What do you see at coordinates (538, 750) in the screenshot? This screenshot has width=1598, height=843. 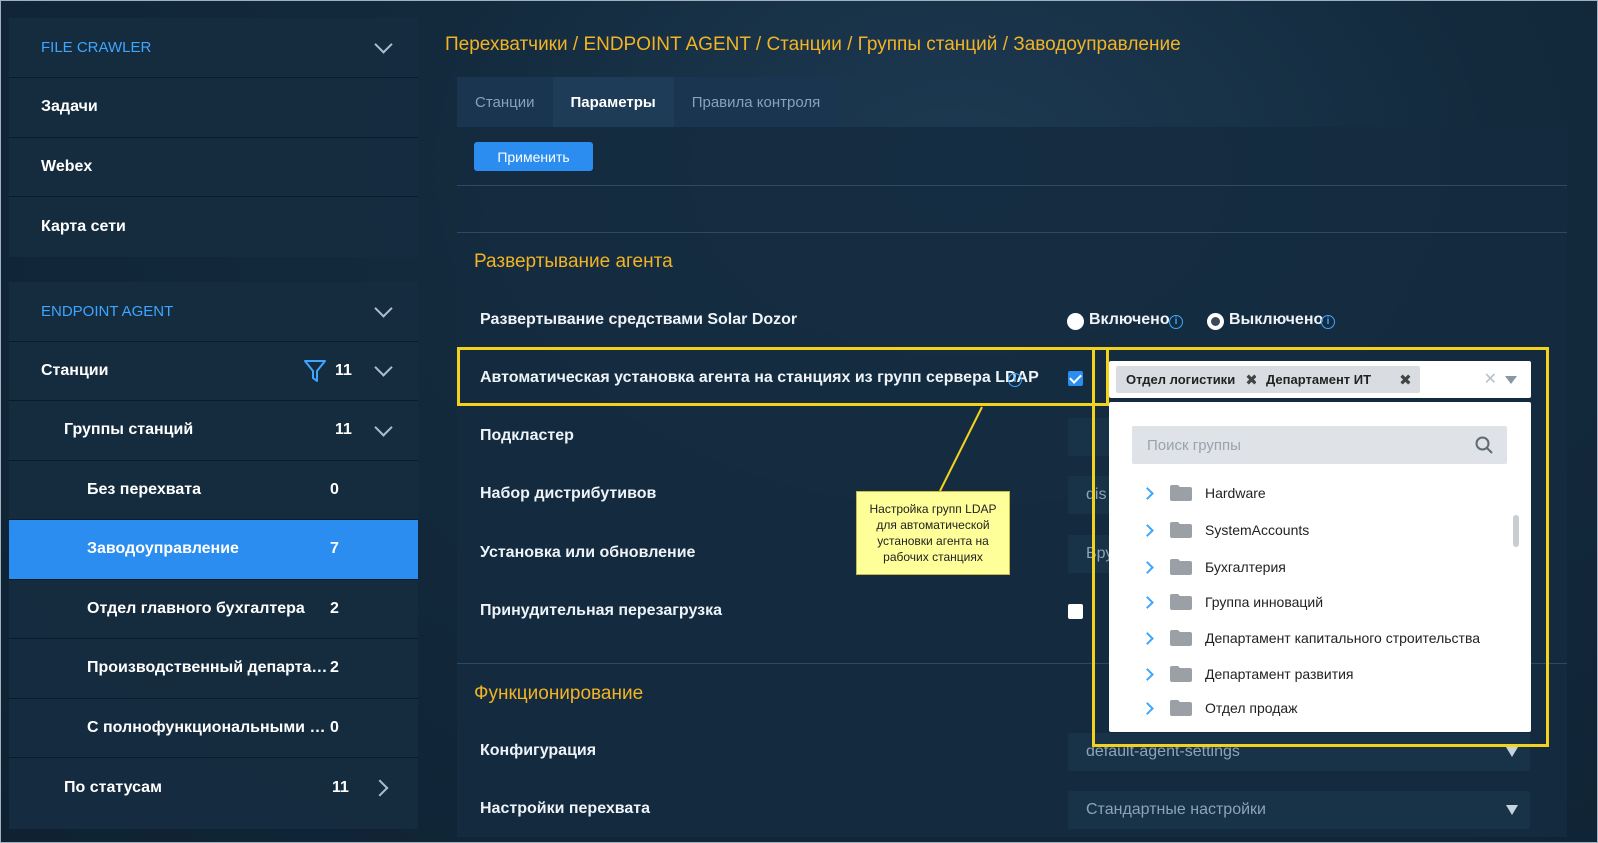 I see `configuration-label: Конфигурация` at bounding box center [538, 750].